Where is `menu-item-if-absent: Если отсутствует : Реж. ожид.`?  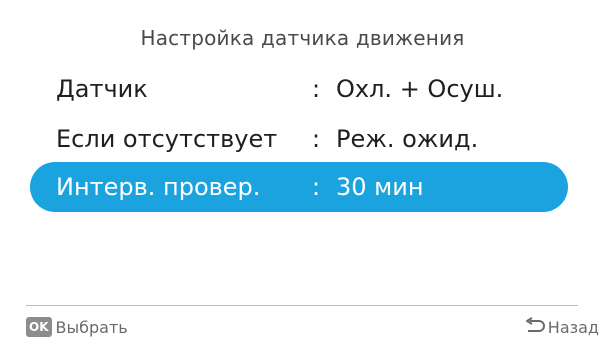
menu-item-if-absent: Если отсутствует : Реж. ожид. is located at coordinates (299, 139).